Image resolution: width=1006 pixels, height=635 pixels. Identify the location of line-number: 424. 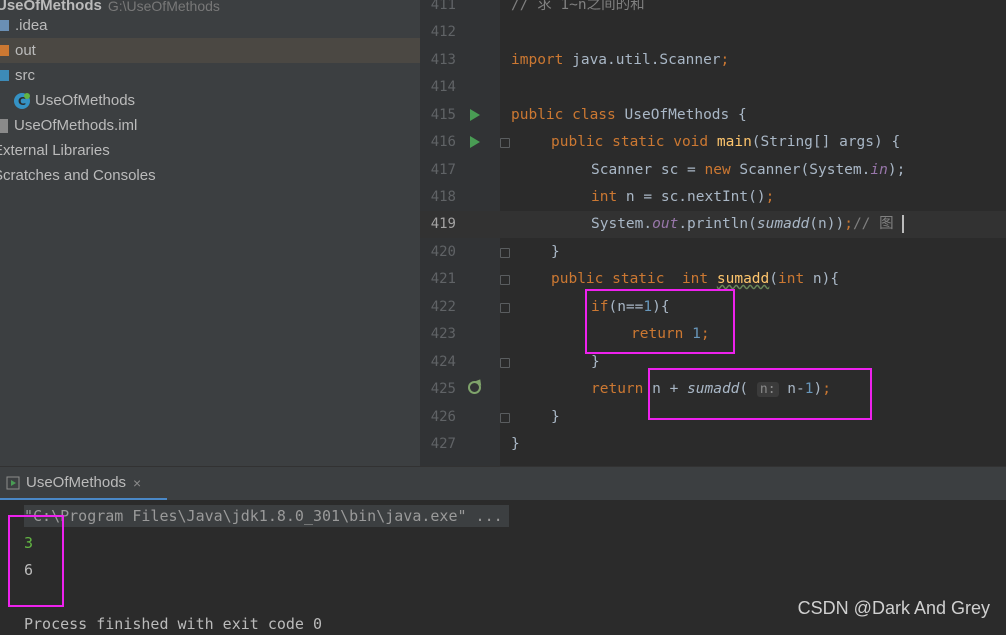
(443, 362).